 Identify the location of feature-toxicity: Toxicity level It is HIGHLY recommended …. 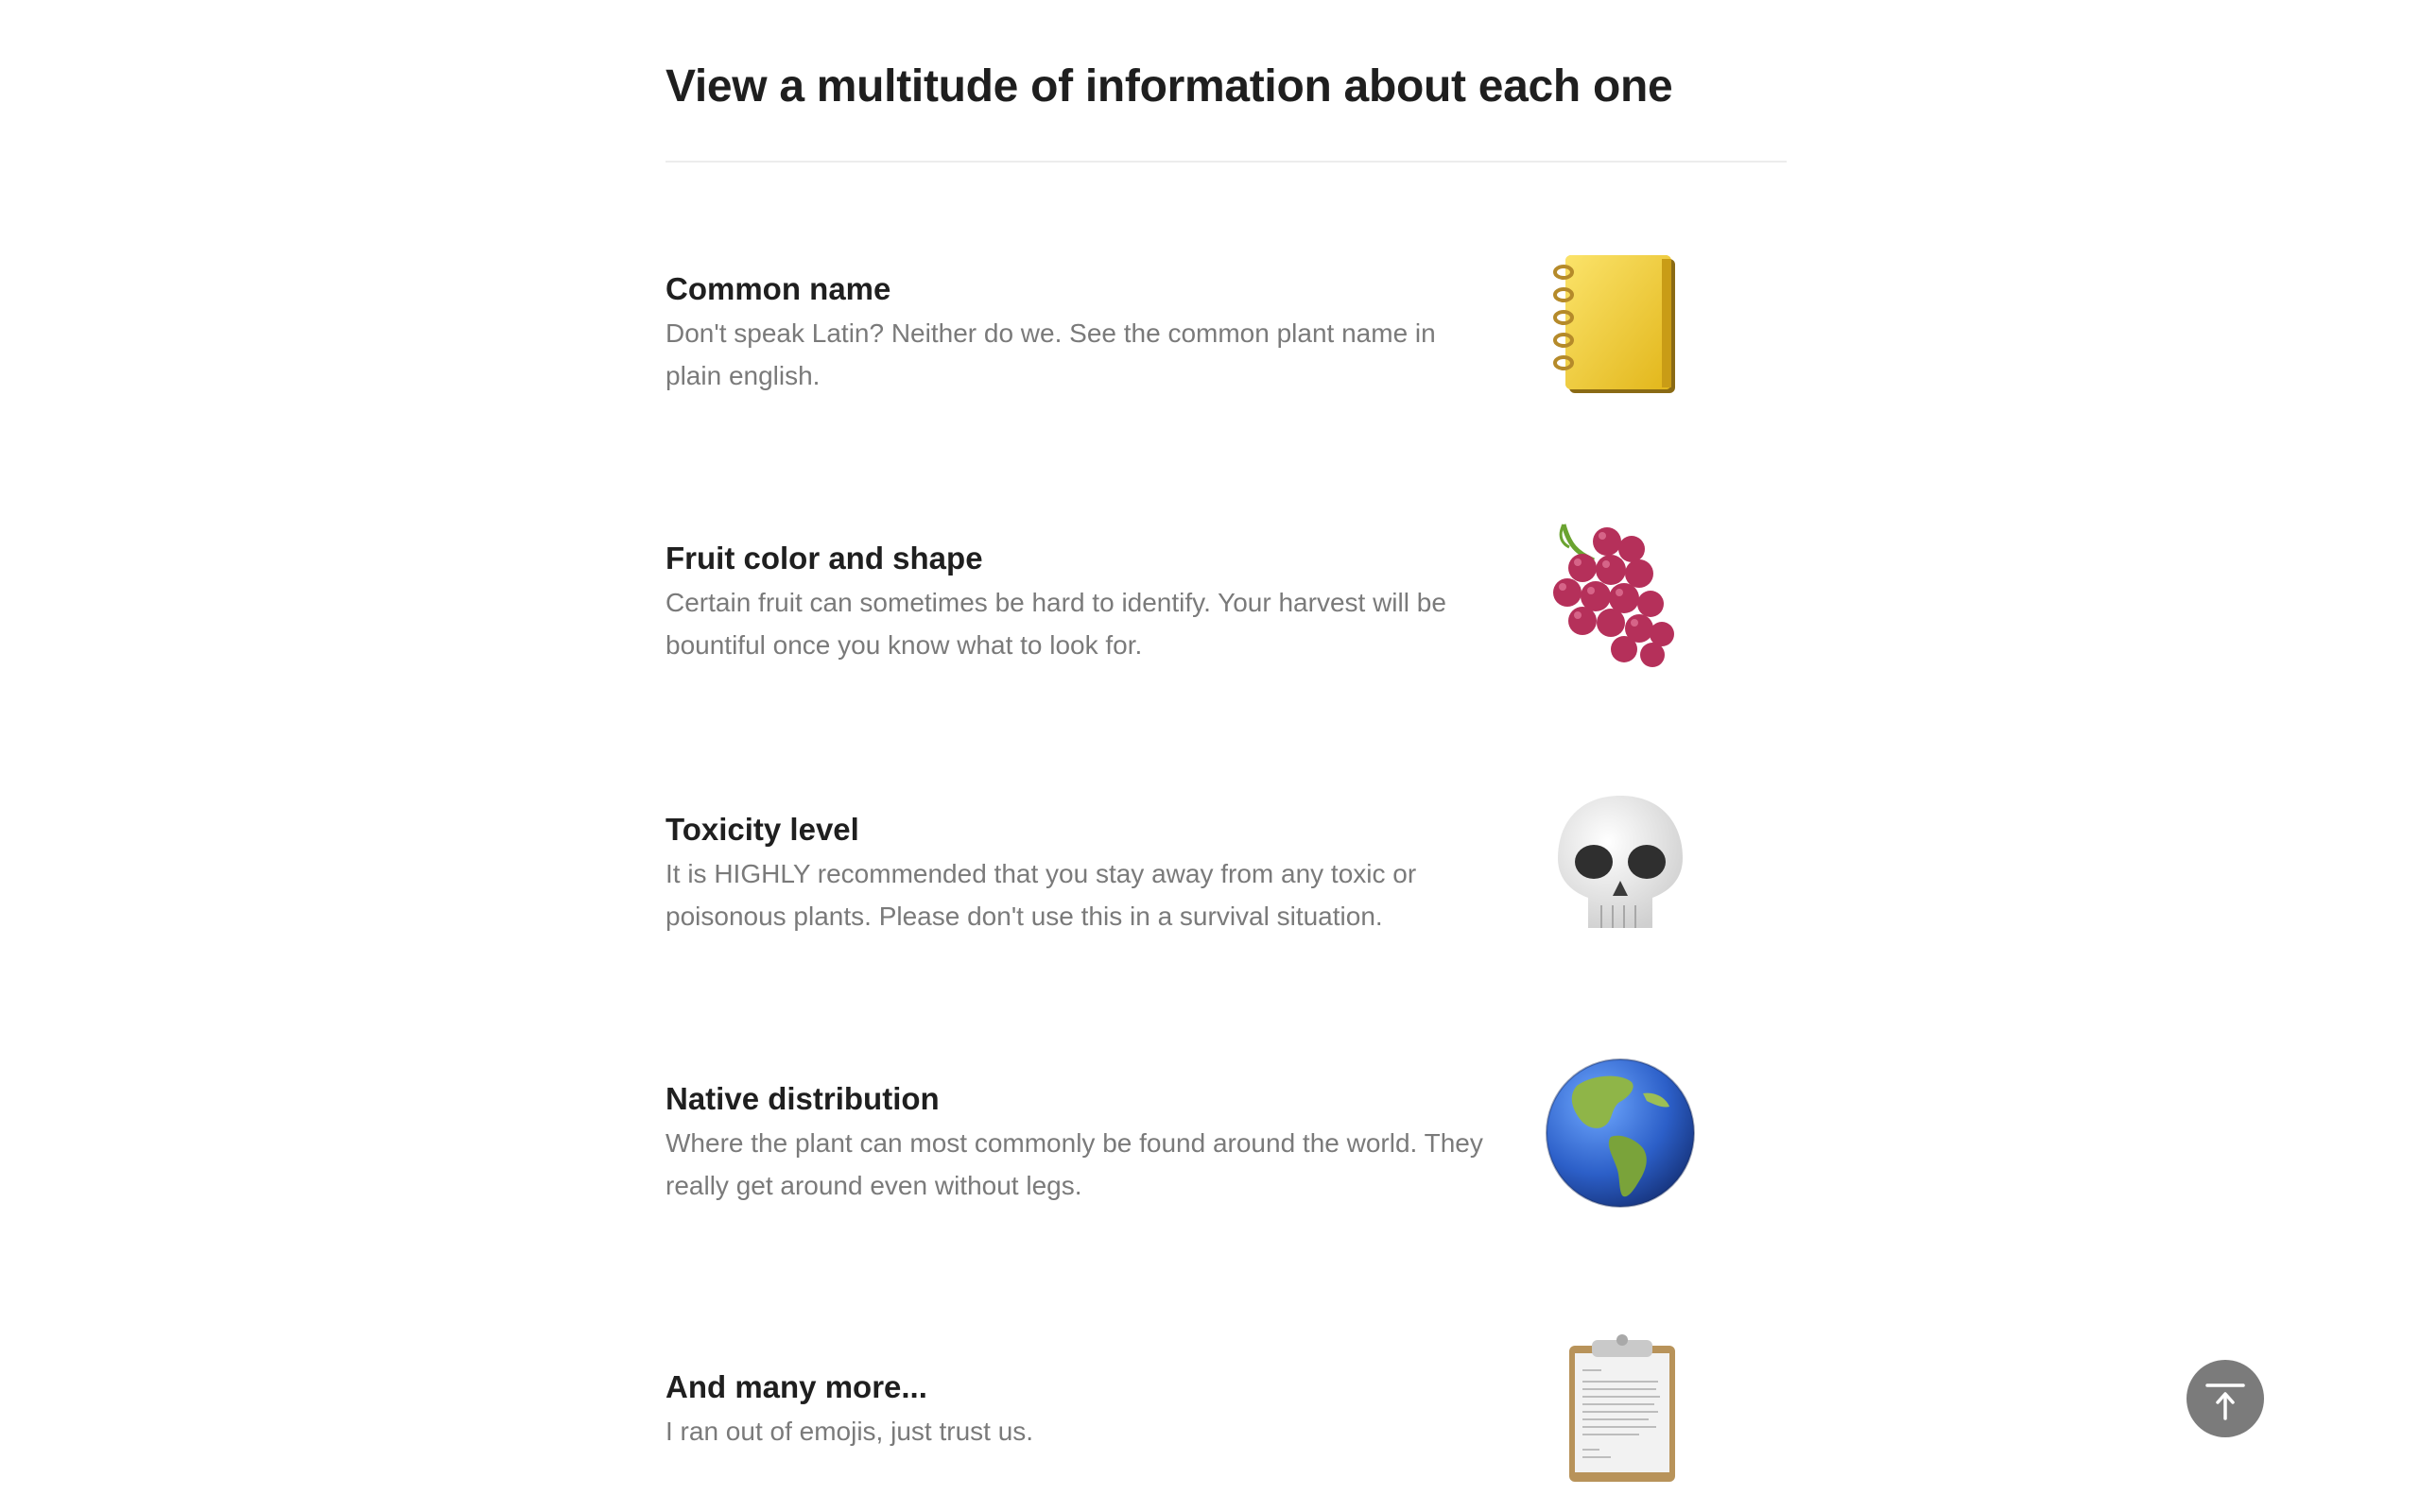
(1226, 871).